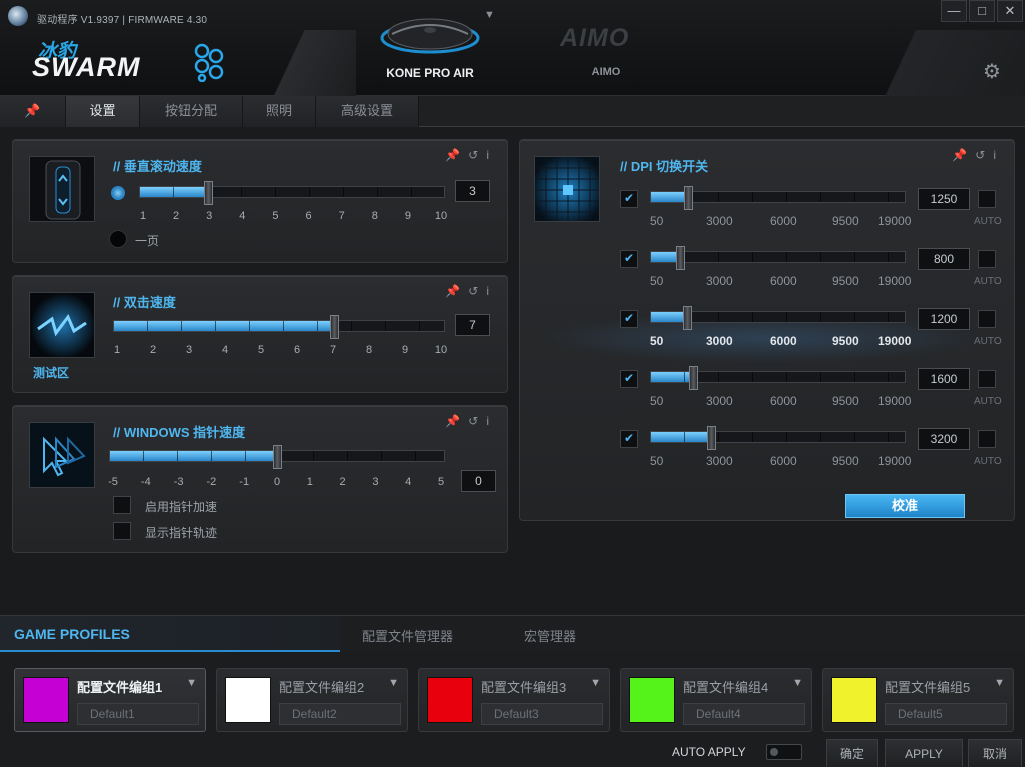 The height and width of the screenshot is (767, 1025). What do you see at coordinates (138, 714) in the screenshot?
I see `profile-default-field: Default1` at bounding box center [138, 714].